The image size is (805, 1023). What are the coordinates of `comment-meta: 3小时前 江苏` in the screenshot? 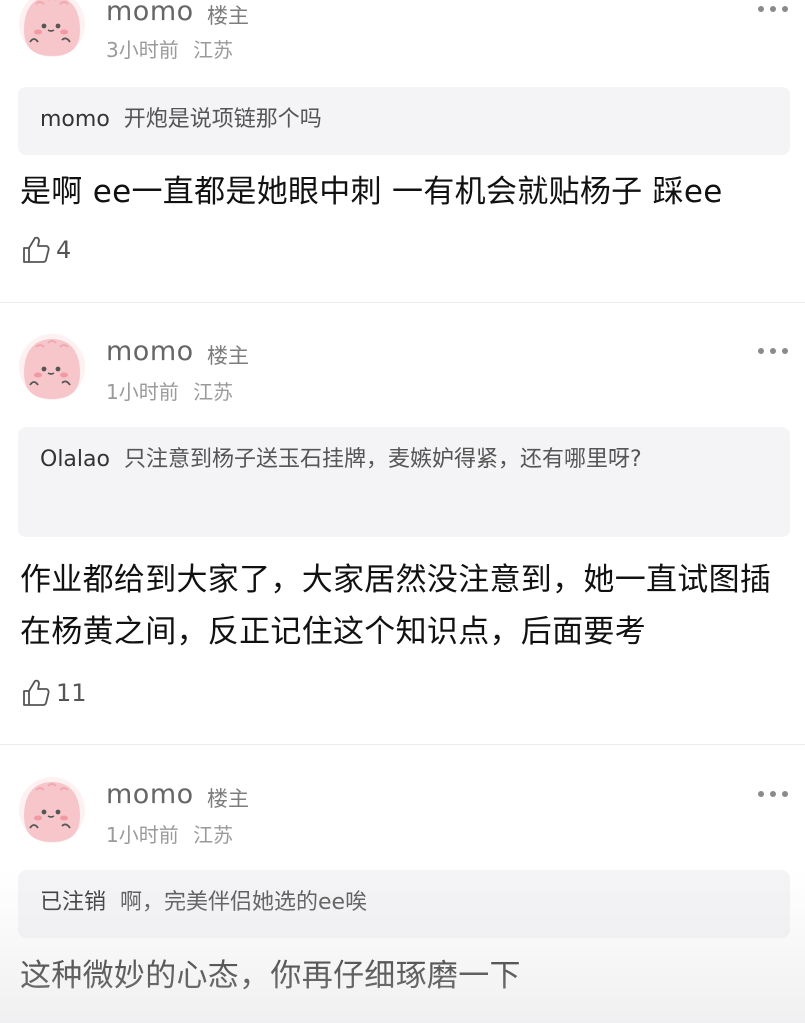 It's located at (169, 48).